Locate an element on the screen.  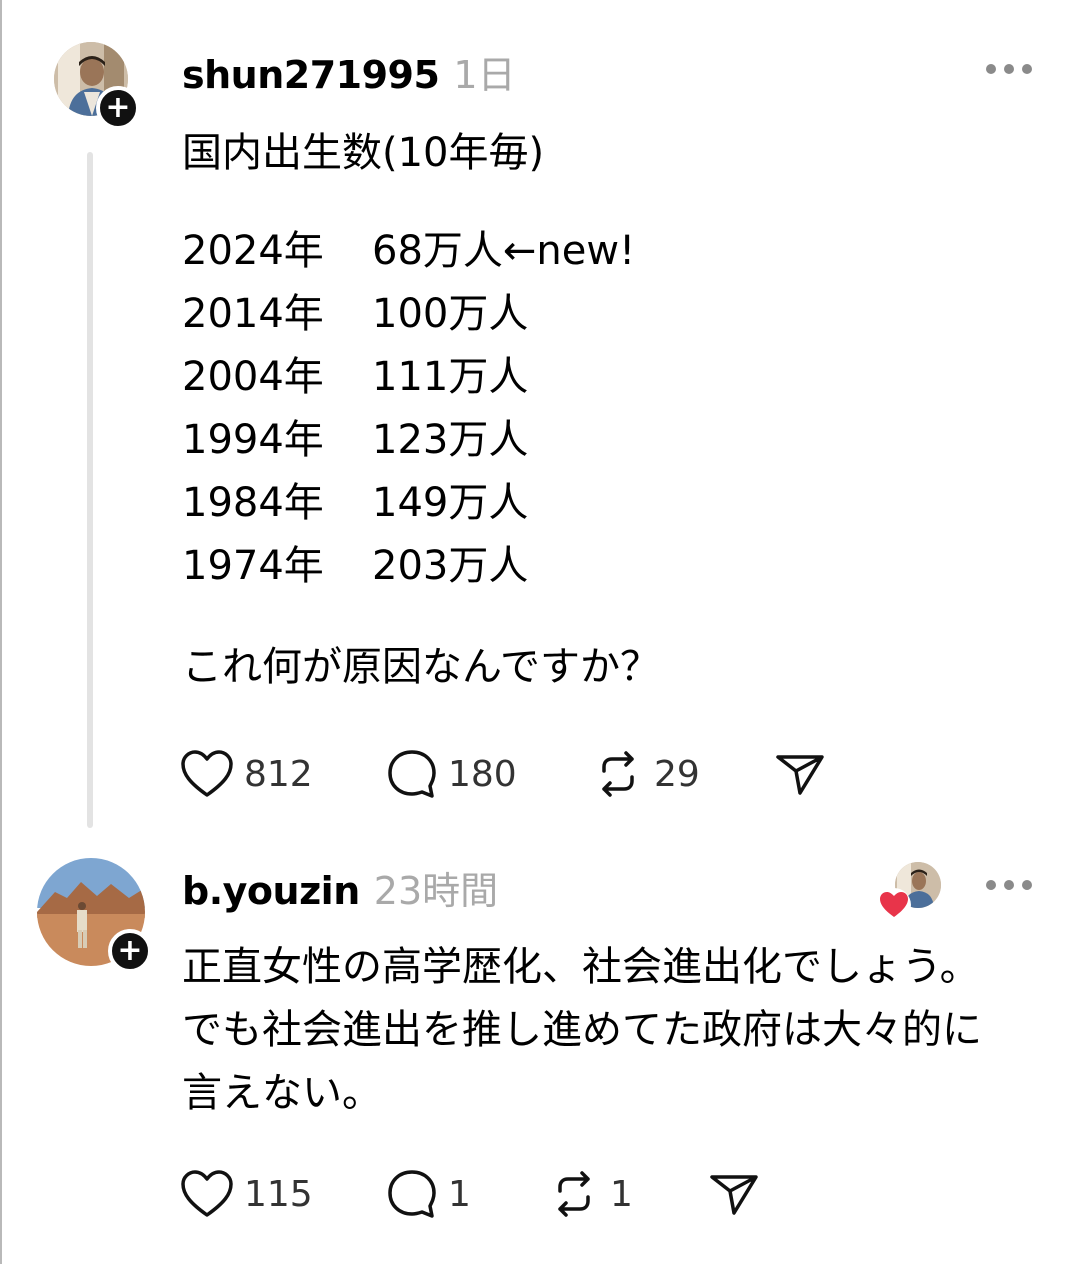
post-question: これ何が原因なんですか？ is located at coordinates (421, 667).